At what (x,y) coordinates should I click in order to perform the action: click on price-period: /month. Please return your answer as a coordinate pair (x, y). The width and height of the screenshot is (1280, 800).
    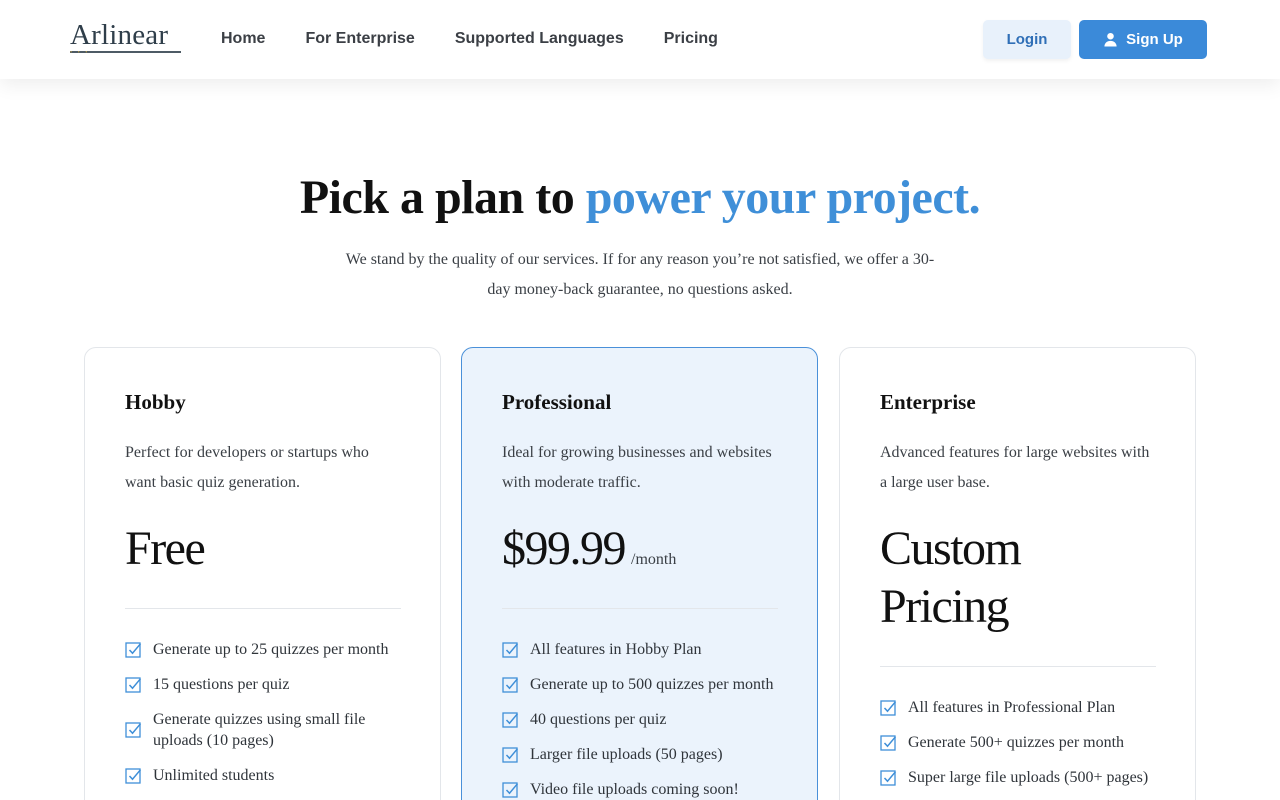
    Looking at the image, I should click on (654, 559).